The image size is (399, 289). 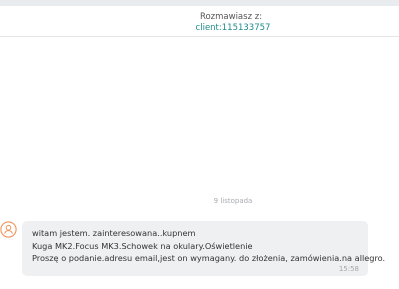 What do you see at coordinates (8, 229) in the screenshot?
I see `user-icon` at bounding box center [8, 229].